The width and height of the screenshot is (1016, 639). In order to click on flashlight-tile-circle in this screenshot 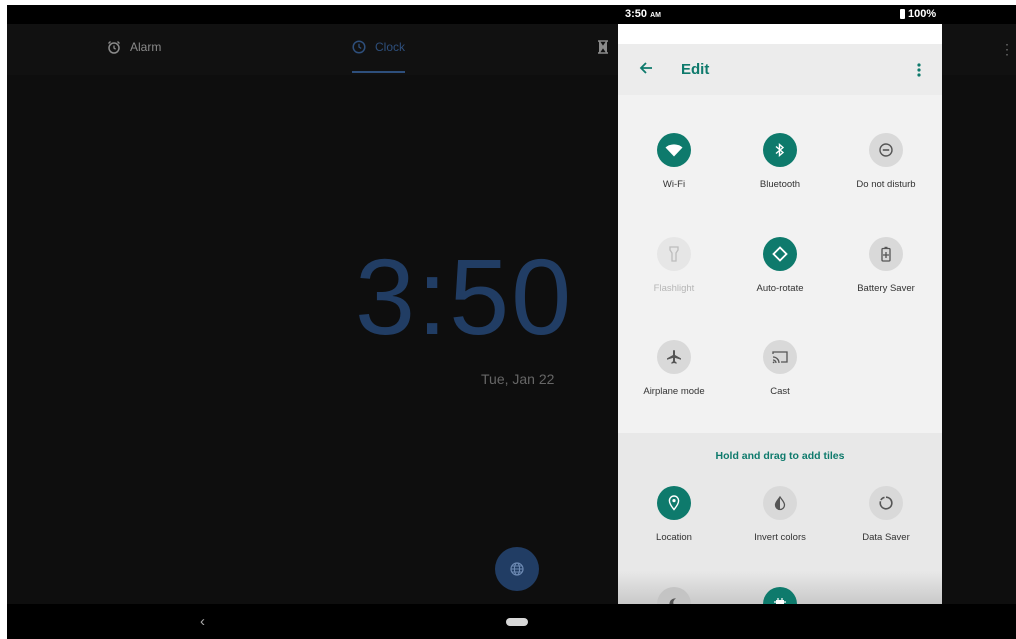, I will do `click(674, 254)`.